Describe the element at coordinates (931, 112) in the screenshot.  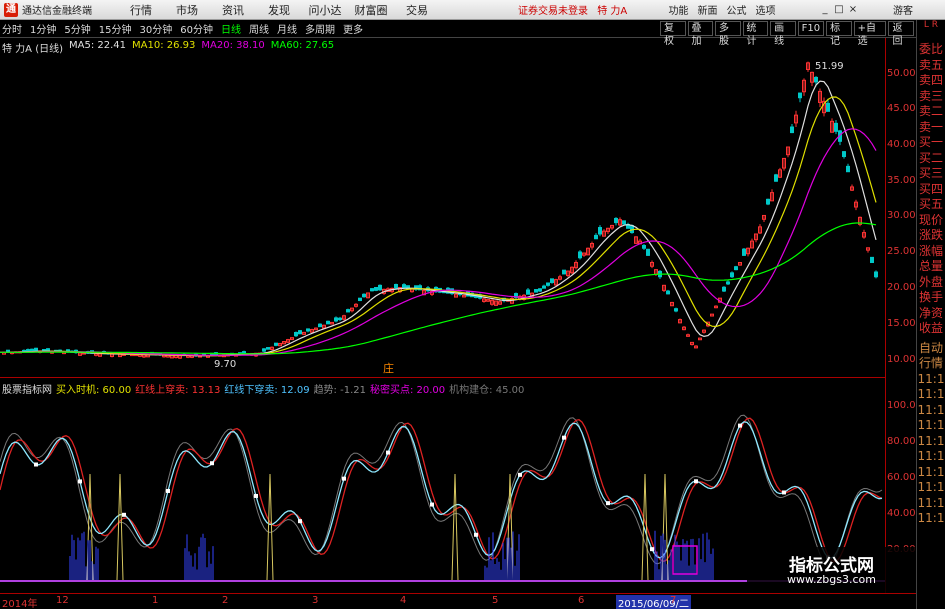
I see `sidebar-item: 卖二` at that location.